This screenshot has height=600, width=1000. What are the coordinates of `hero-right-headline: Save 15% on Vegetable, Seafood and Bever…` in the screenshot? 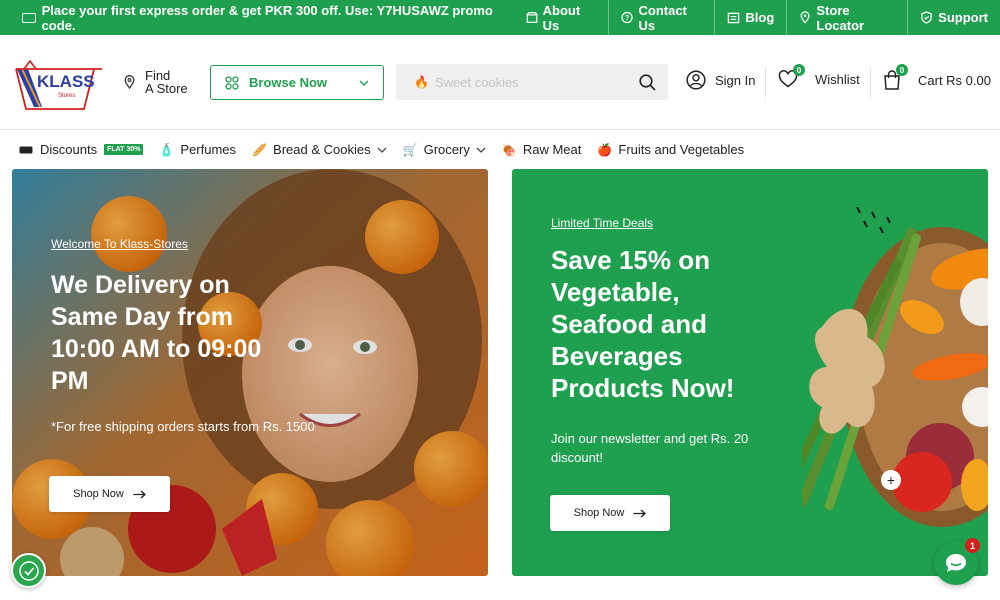 It's located at (643, 324).